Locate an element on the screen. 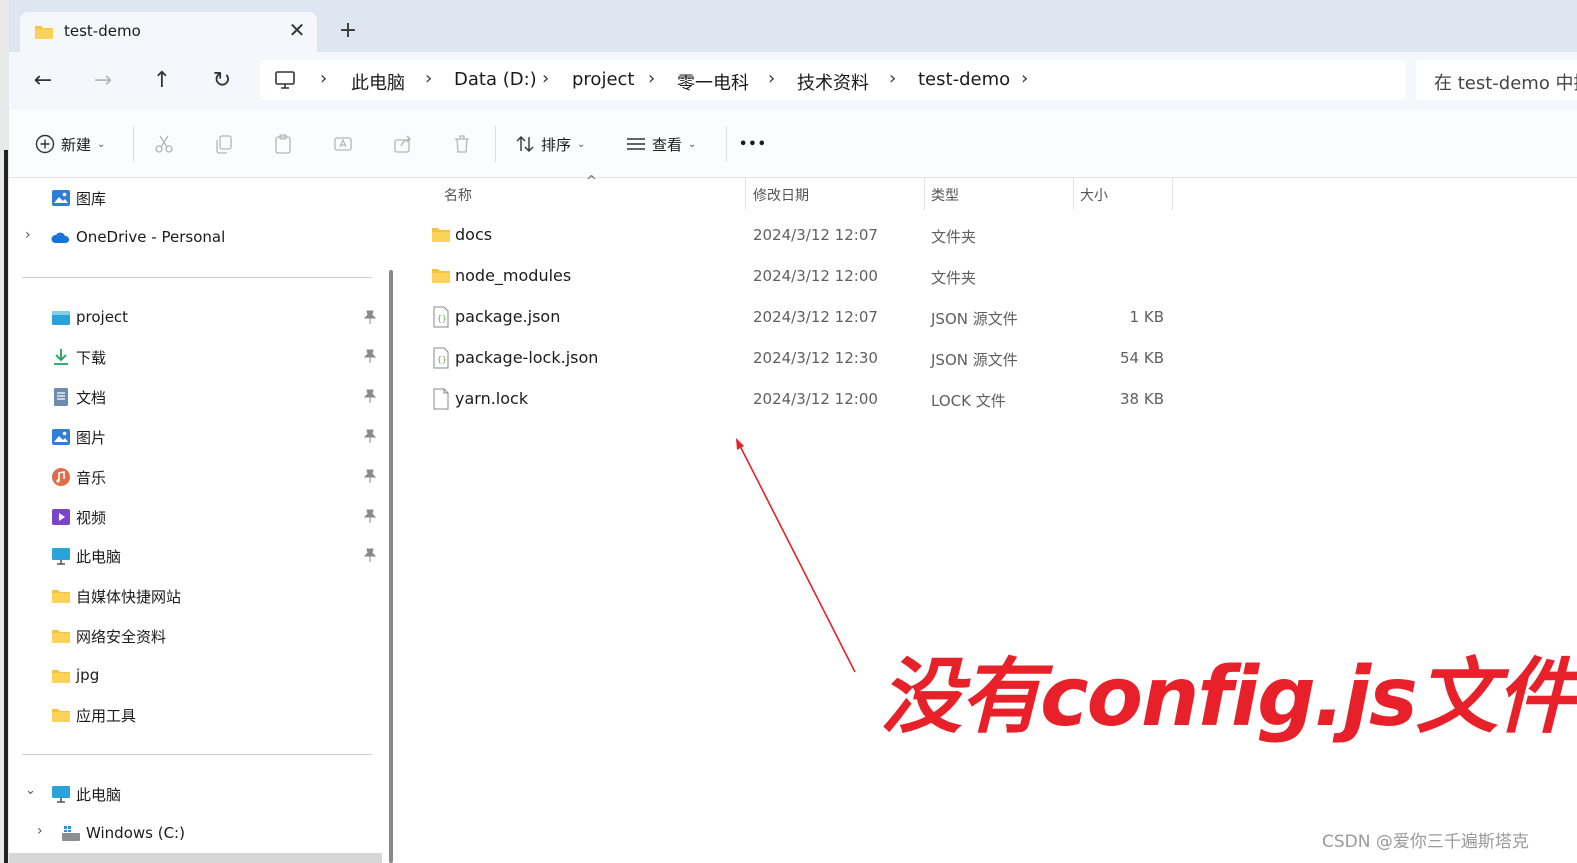  horizontal-scrollbar is located at coordinates (195, 858).